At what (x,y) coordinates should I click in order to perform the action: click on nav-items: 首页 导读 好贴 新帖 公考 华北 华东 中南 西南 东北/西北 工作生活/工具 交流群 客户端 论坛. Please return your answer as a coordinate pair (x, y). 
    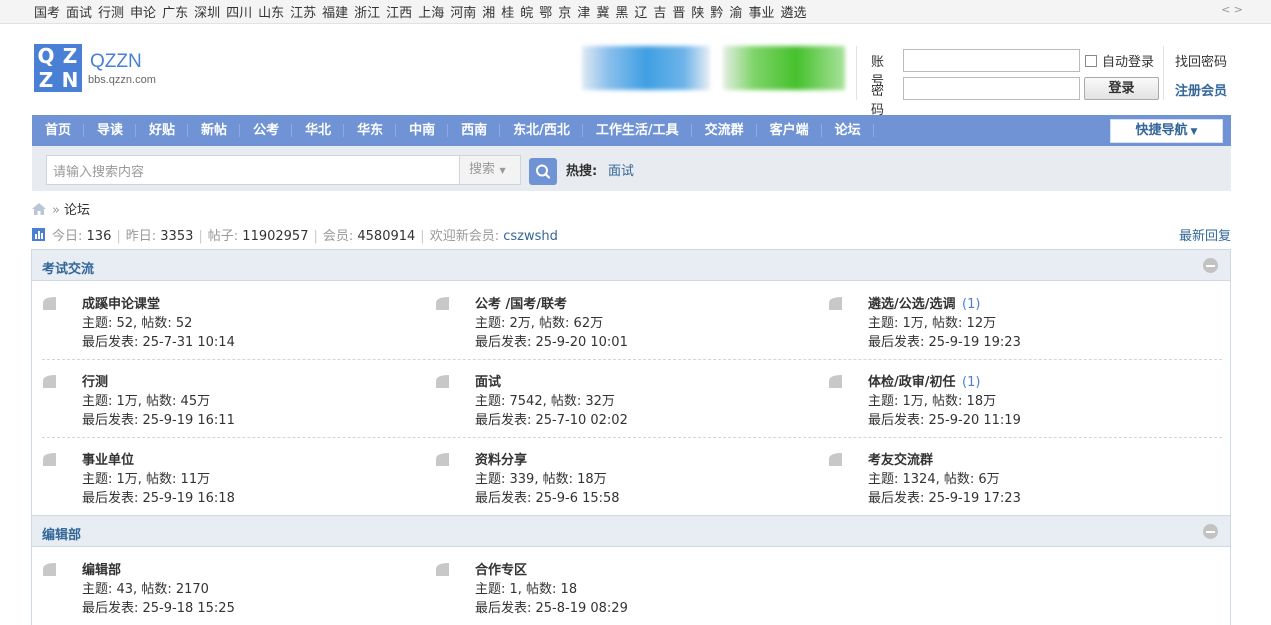
    Looking at the image, I should click on (453, 130).